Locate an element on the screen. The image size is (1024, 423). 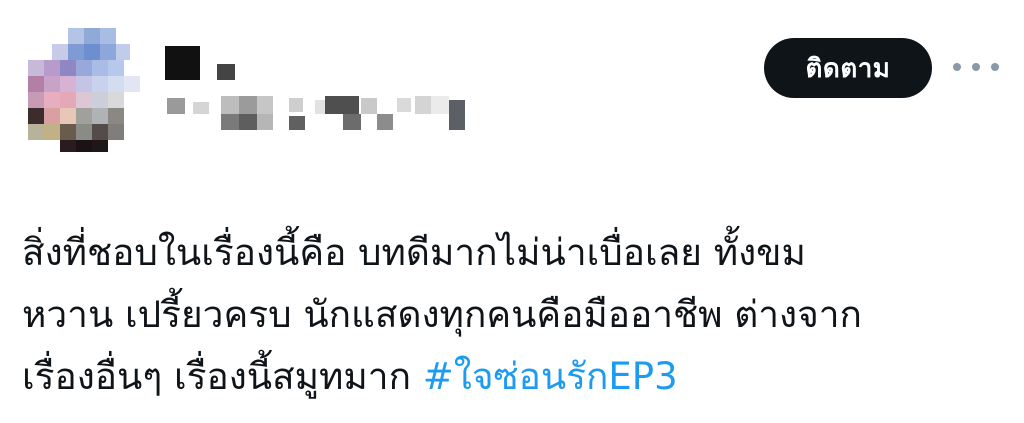
more-options-icon is located at coordinates (976, 67).